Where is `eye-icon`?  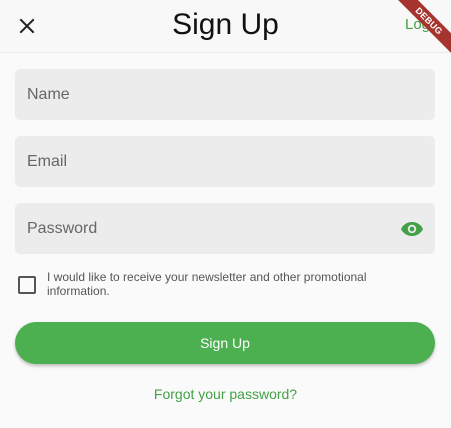
eye-icon is located at coordinates (412, 228).